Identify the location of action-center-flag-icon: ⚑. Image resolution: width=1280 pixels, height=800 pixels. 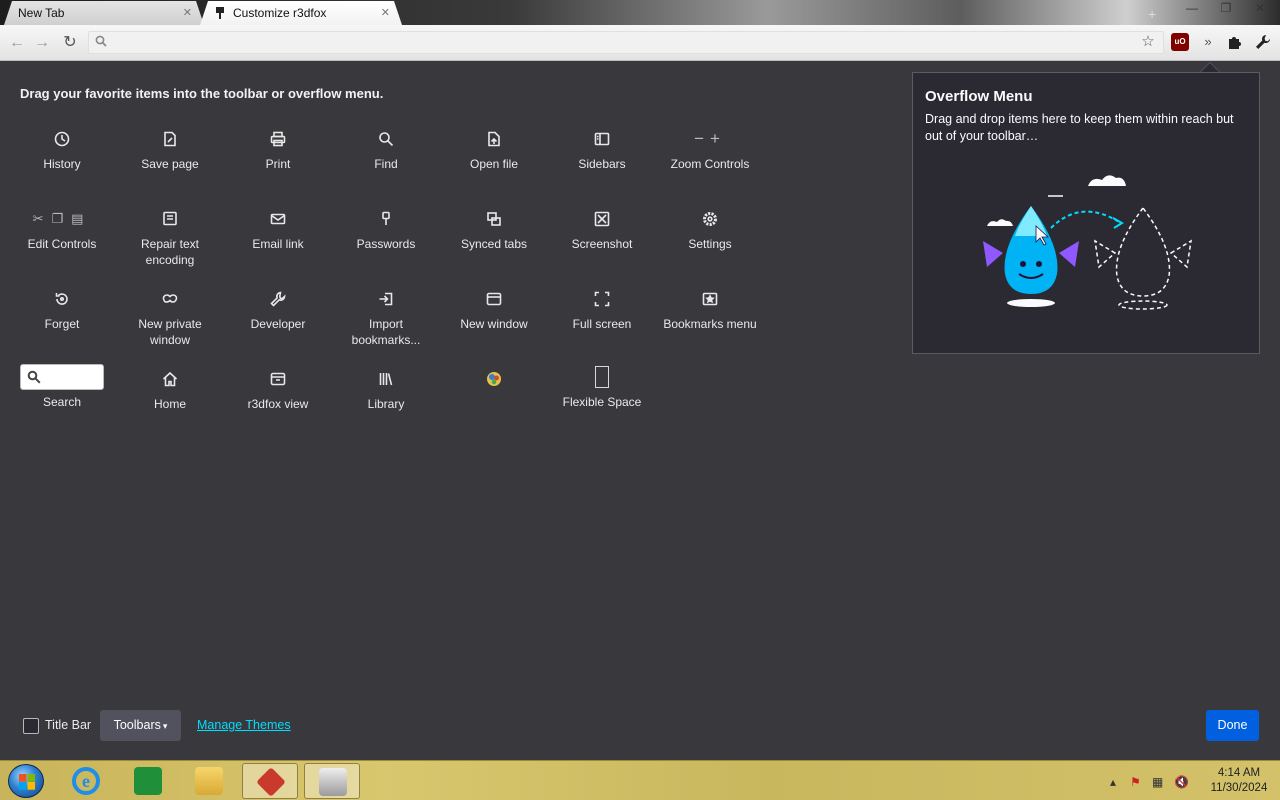
(1135, 782).